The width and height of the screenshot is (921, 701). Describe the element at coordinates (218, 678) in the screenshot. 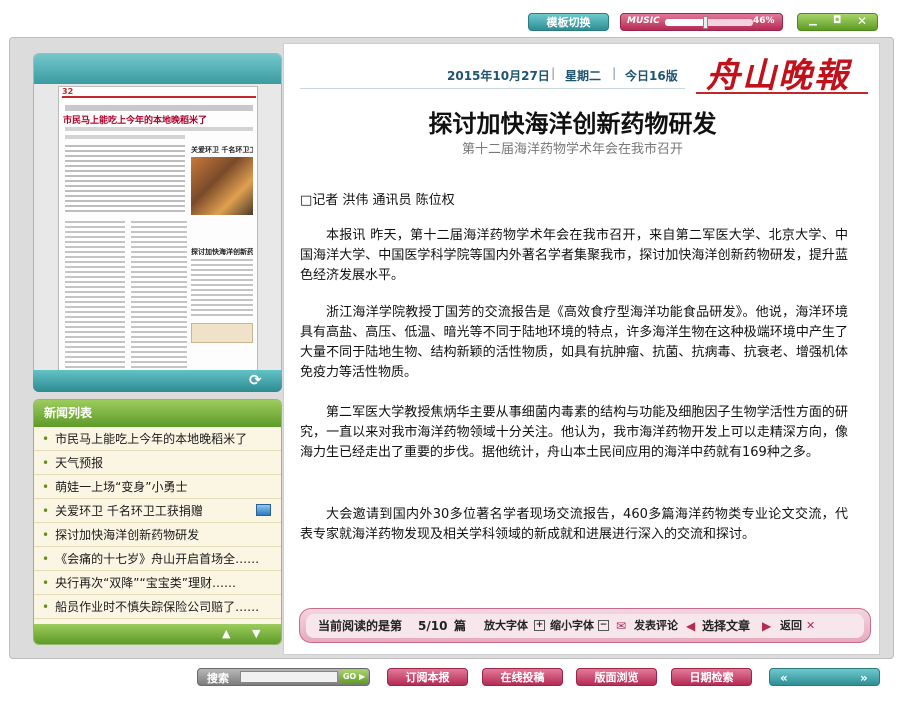

I see `search-label: 搜索` at that location.